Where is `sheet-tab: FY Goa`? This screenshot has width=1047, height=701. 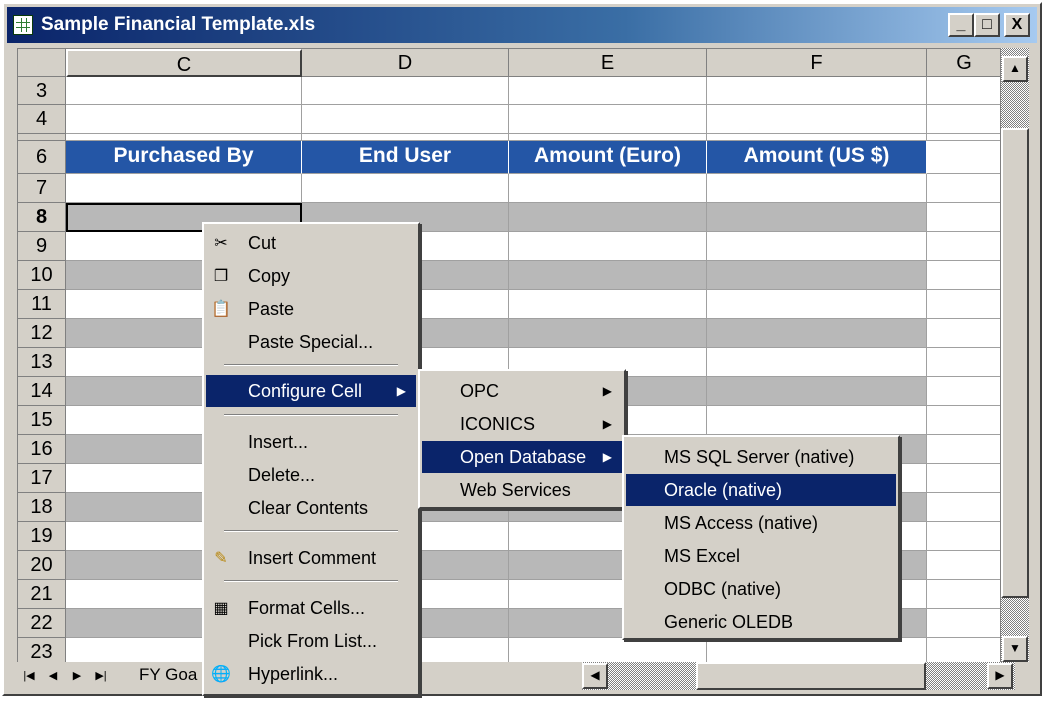
sheet-tab: FY Goa is located at coordinates (168, 675).